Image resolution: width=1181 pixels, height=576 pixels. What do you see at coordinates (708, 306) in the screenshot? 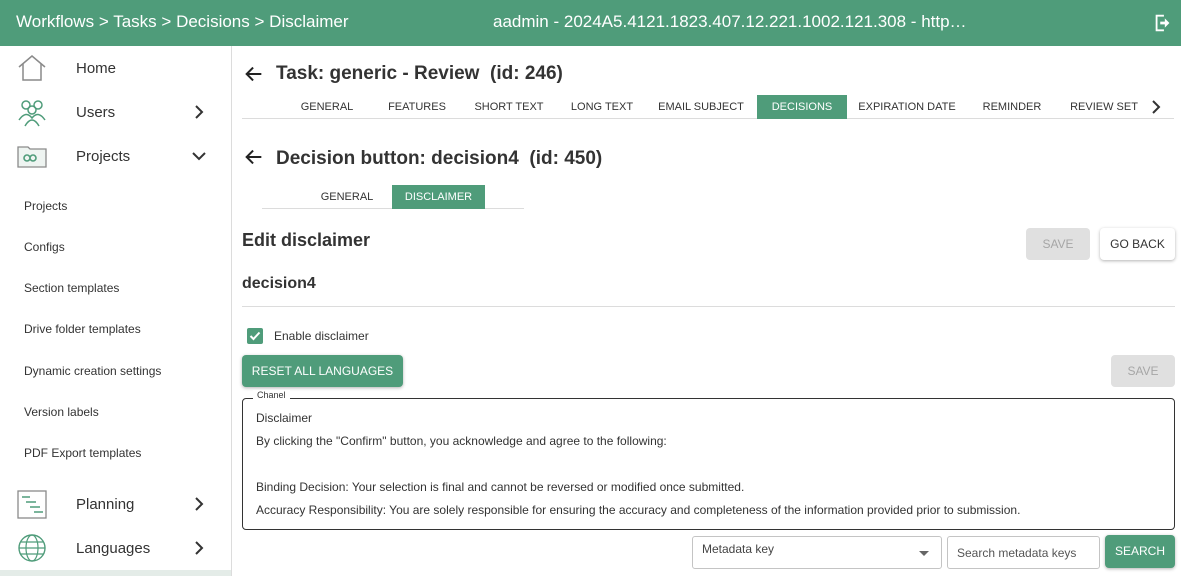
I see `divider` at bounding box center [708, 306].